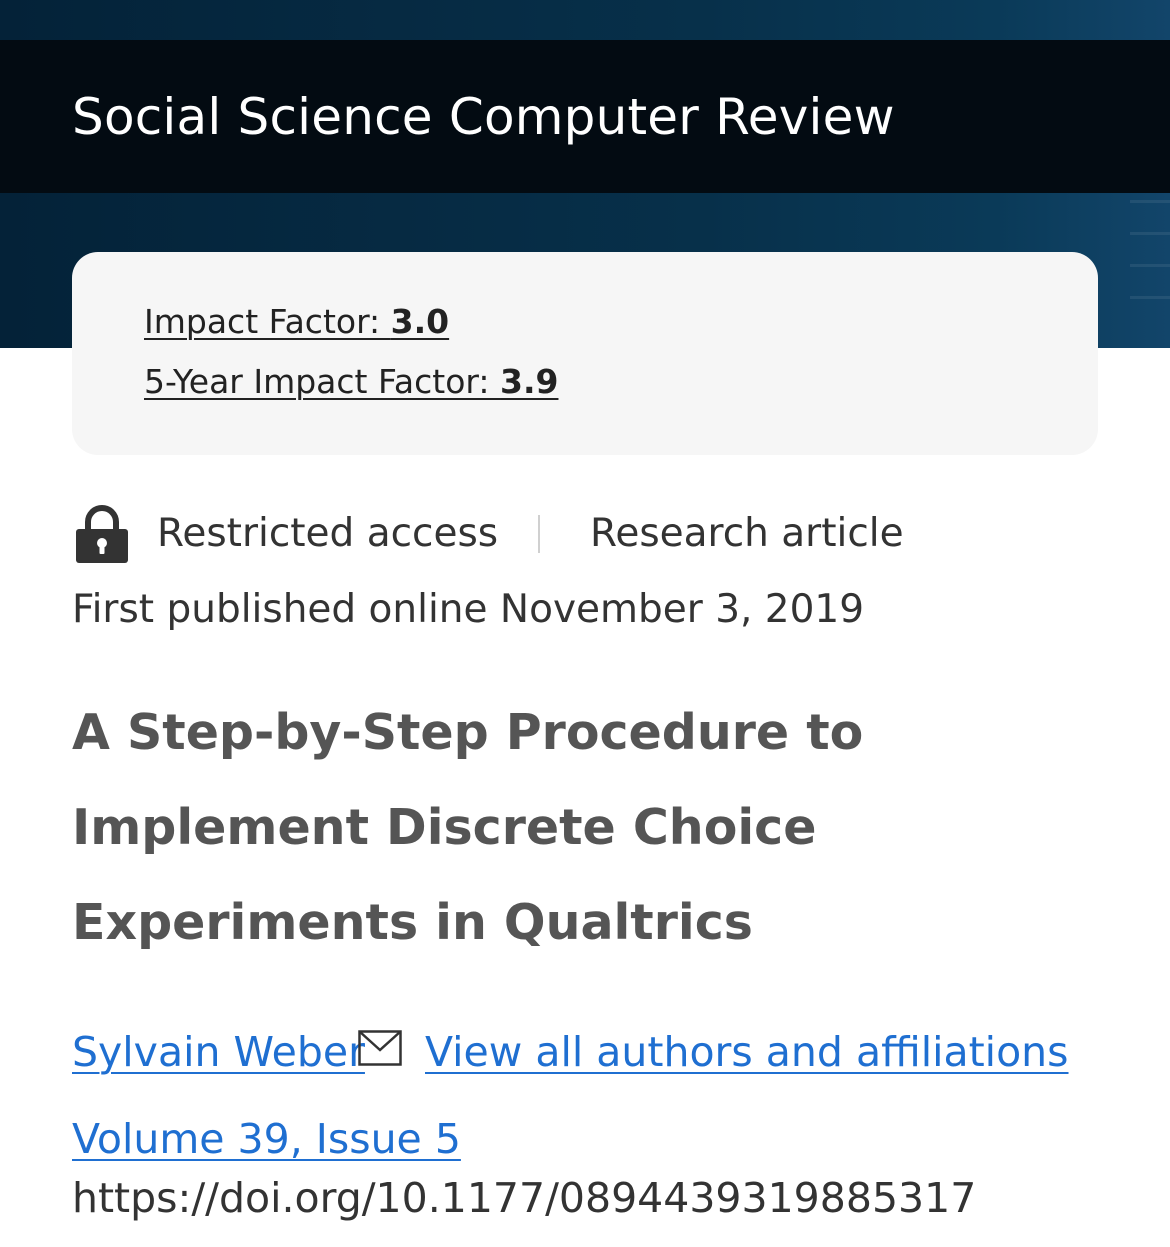 The height and width of the screenshot is (1247, 1170). I want to click on impact-factor-value: 3.0, so click(420, 321).